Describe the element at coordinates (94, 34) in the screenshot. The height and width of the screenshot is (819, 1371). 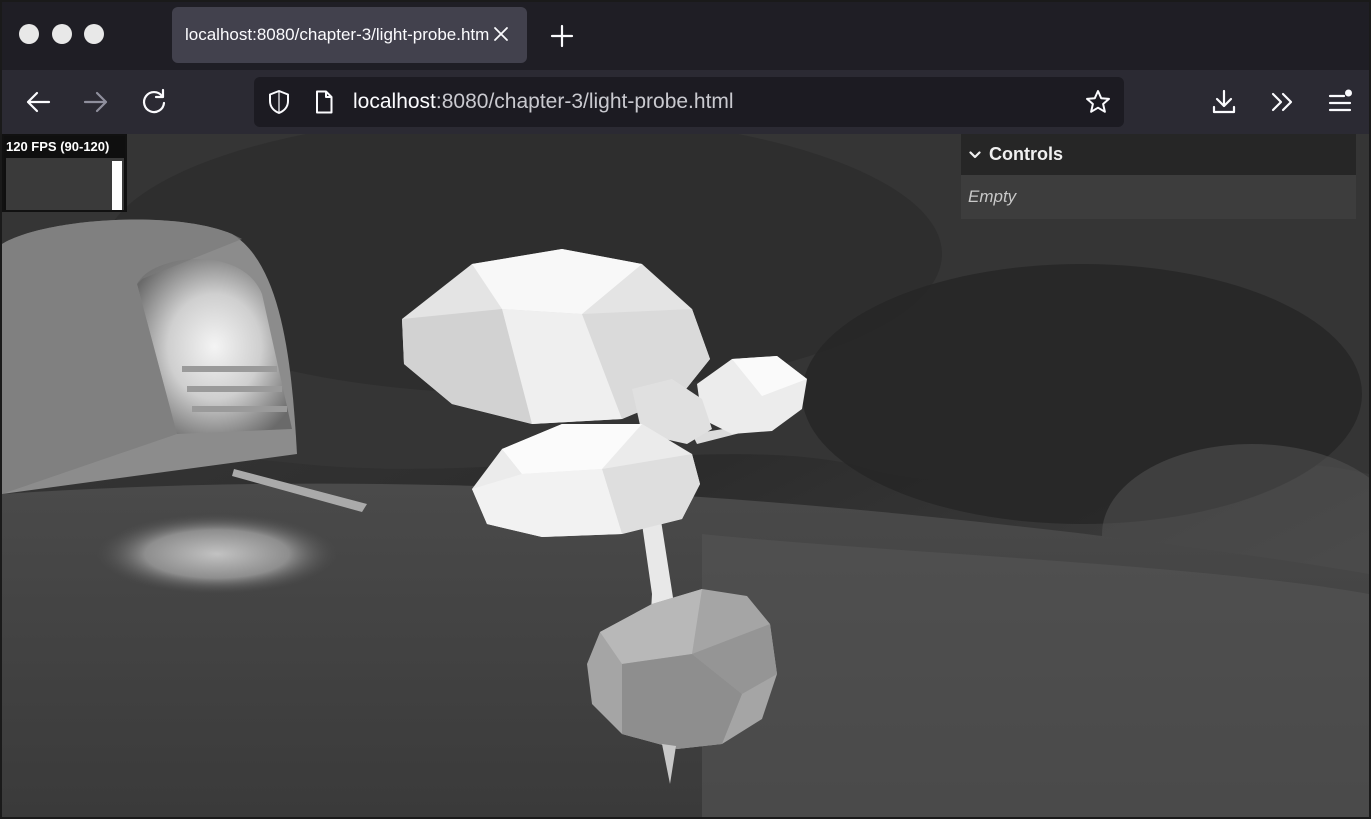
I see `zoom-window-button` at that location.